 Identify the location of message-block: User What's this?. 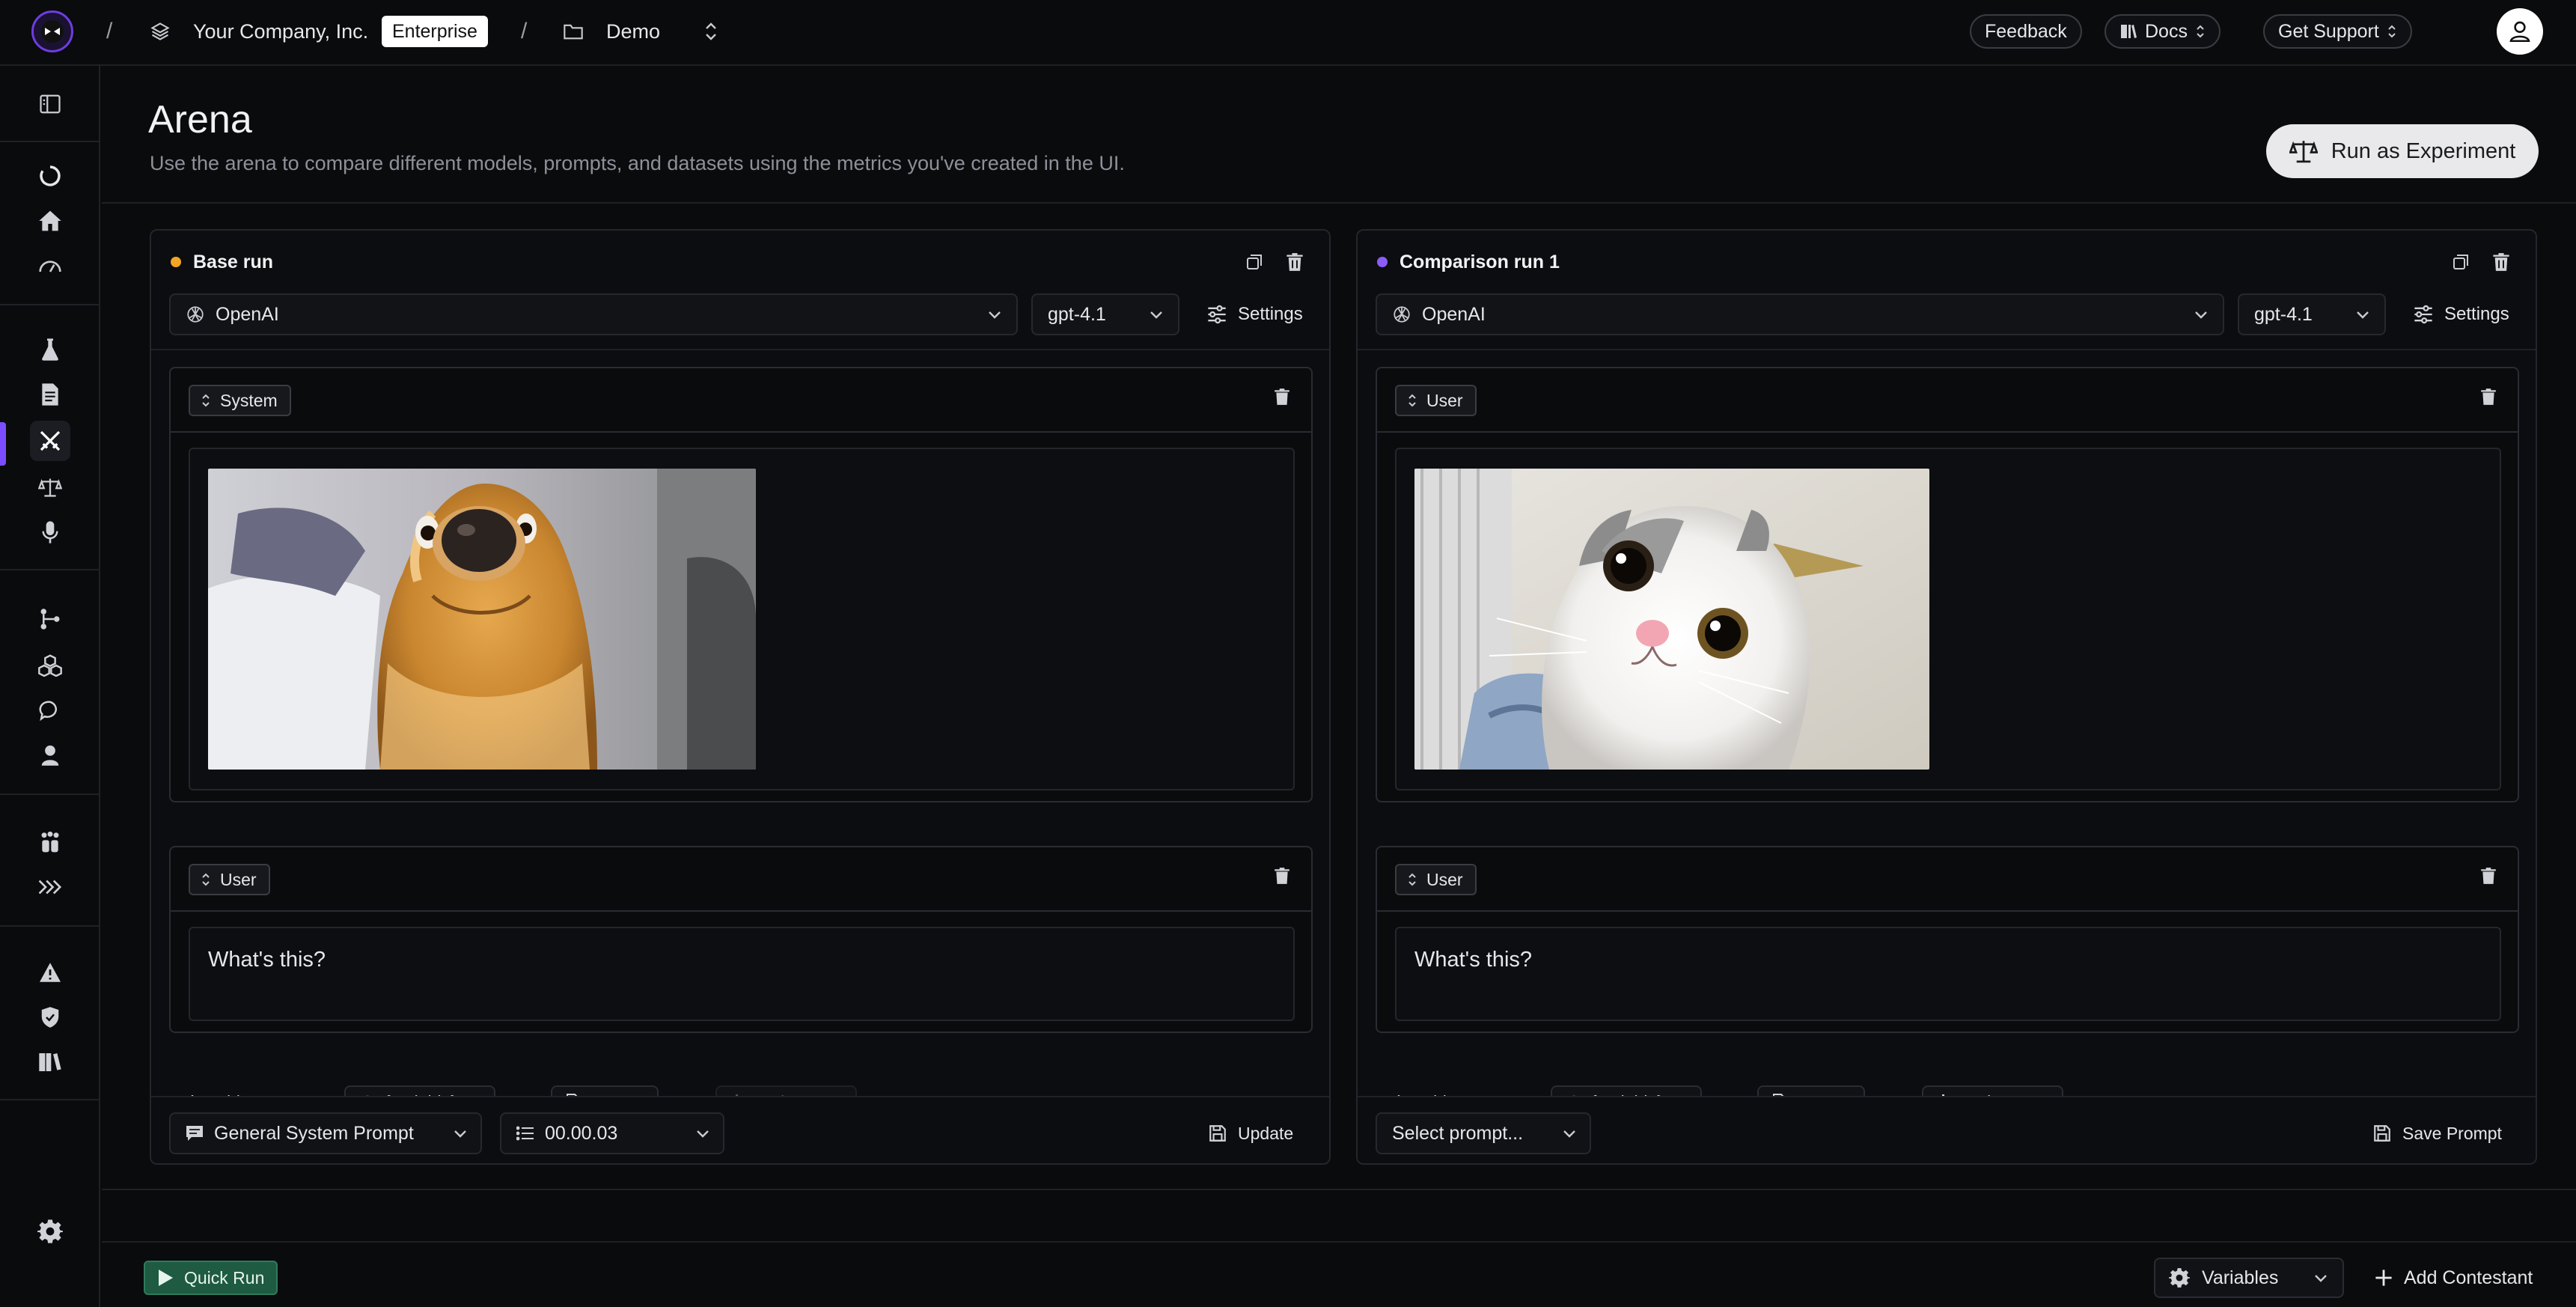
(741, 939).